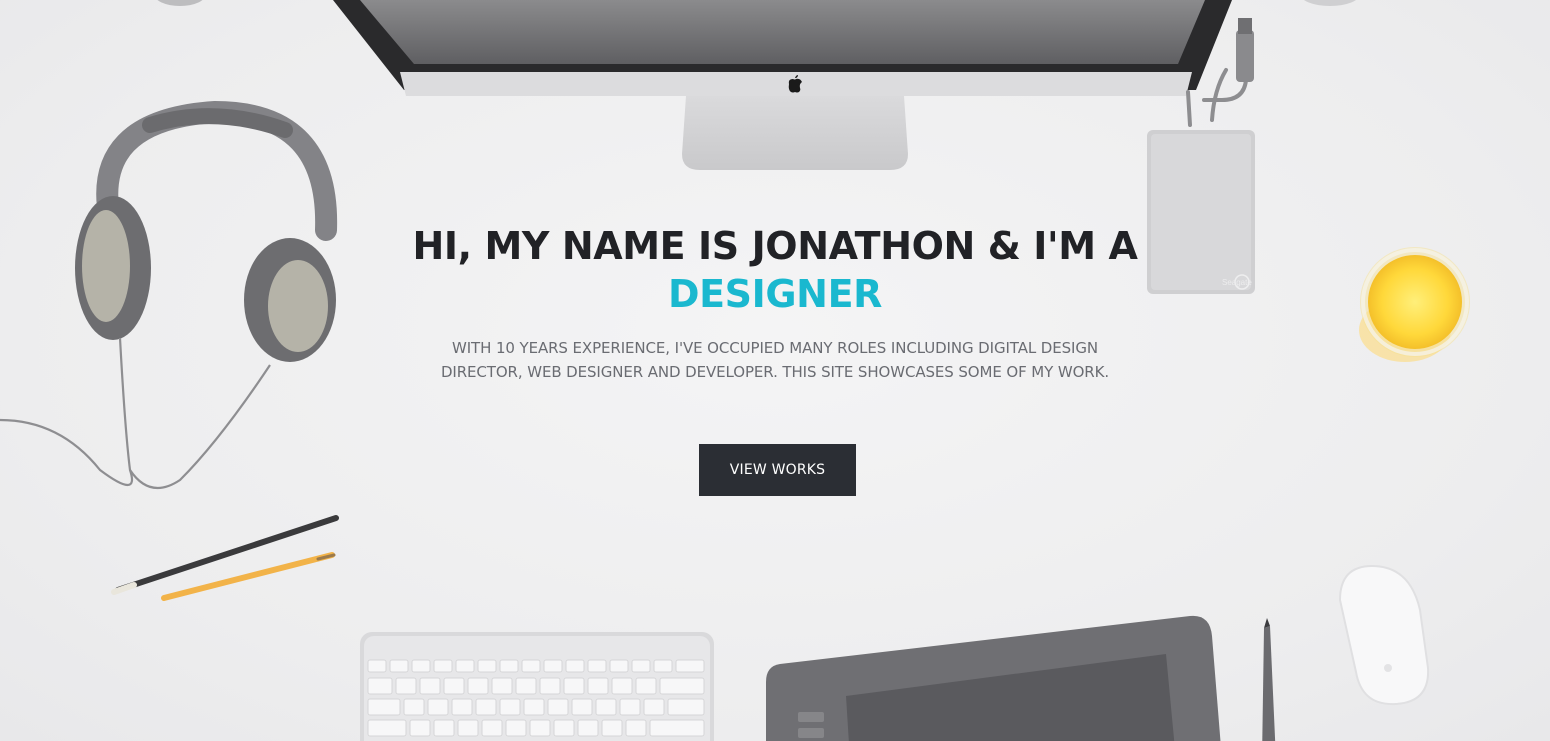 The width and height of the screenshot is (1550, 741). What do you see at coordinates (1384, 635) in the screenshot?
I see `mouse-illustration` at bounding box center [1384, 635].